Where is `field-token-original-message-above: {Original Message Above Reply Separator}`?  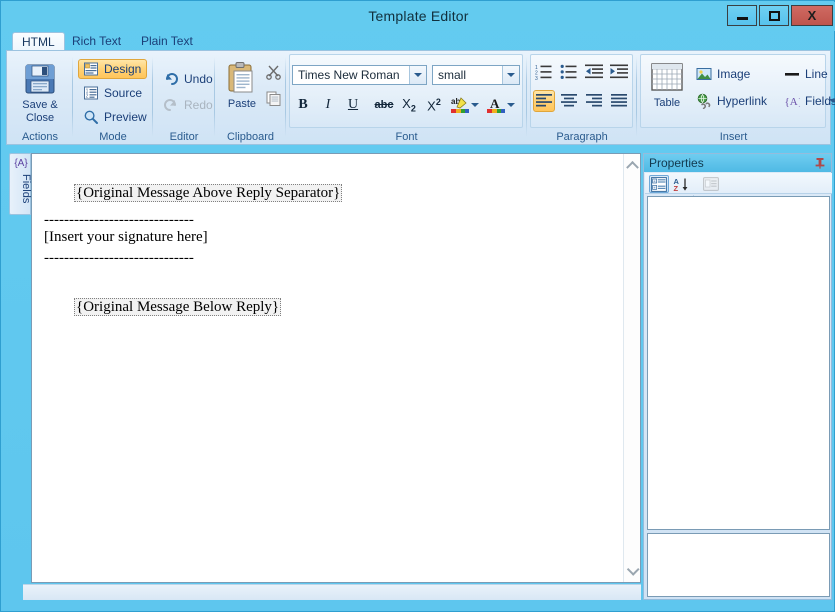
field-token-original-message-above: {Original Message Above Reply Separator} is located at coordinates (208, 193).